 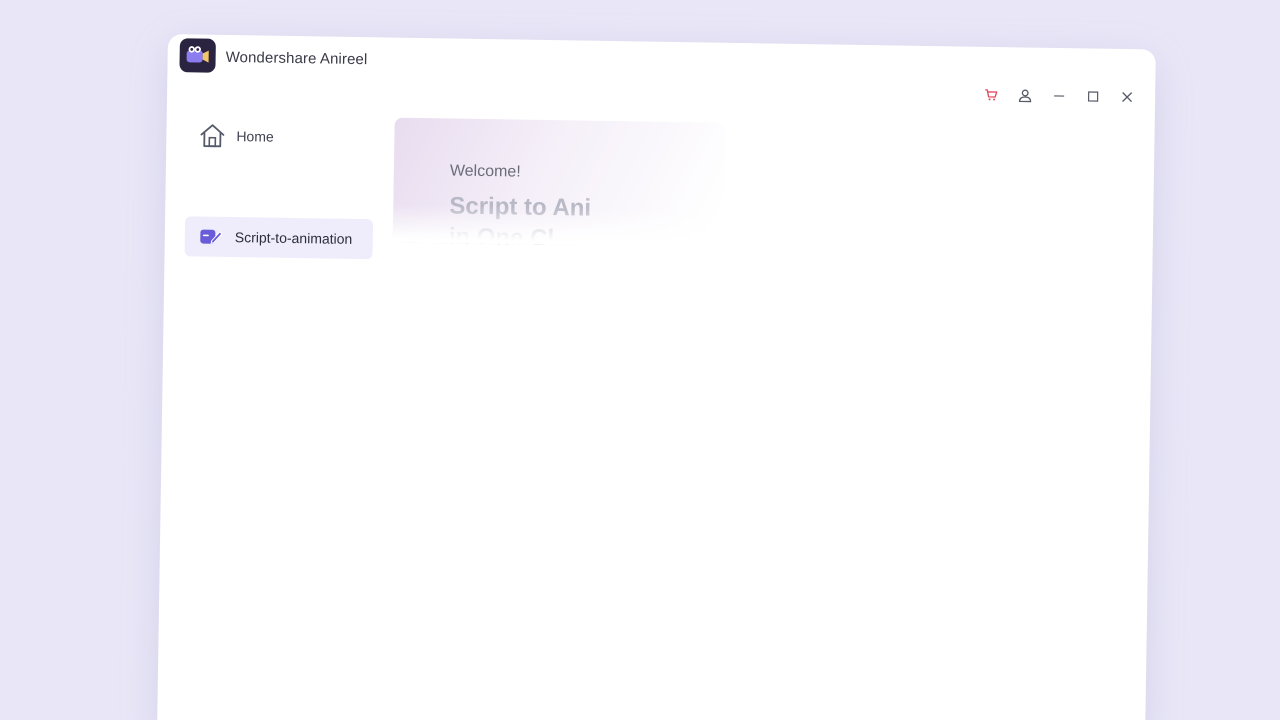 I want to click on close-icon, so click(x=1127, y=97).